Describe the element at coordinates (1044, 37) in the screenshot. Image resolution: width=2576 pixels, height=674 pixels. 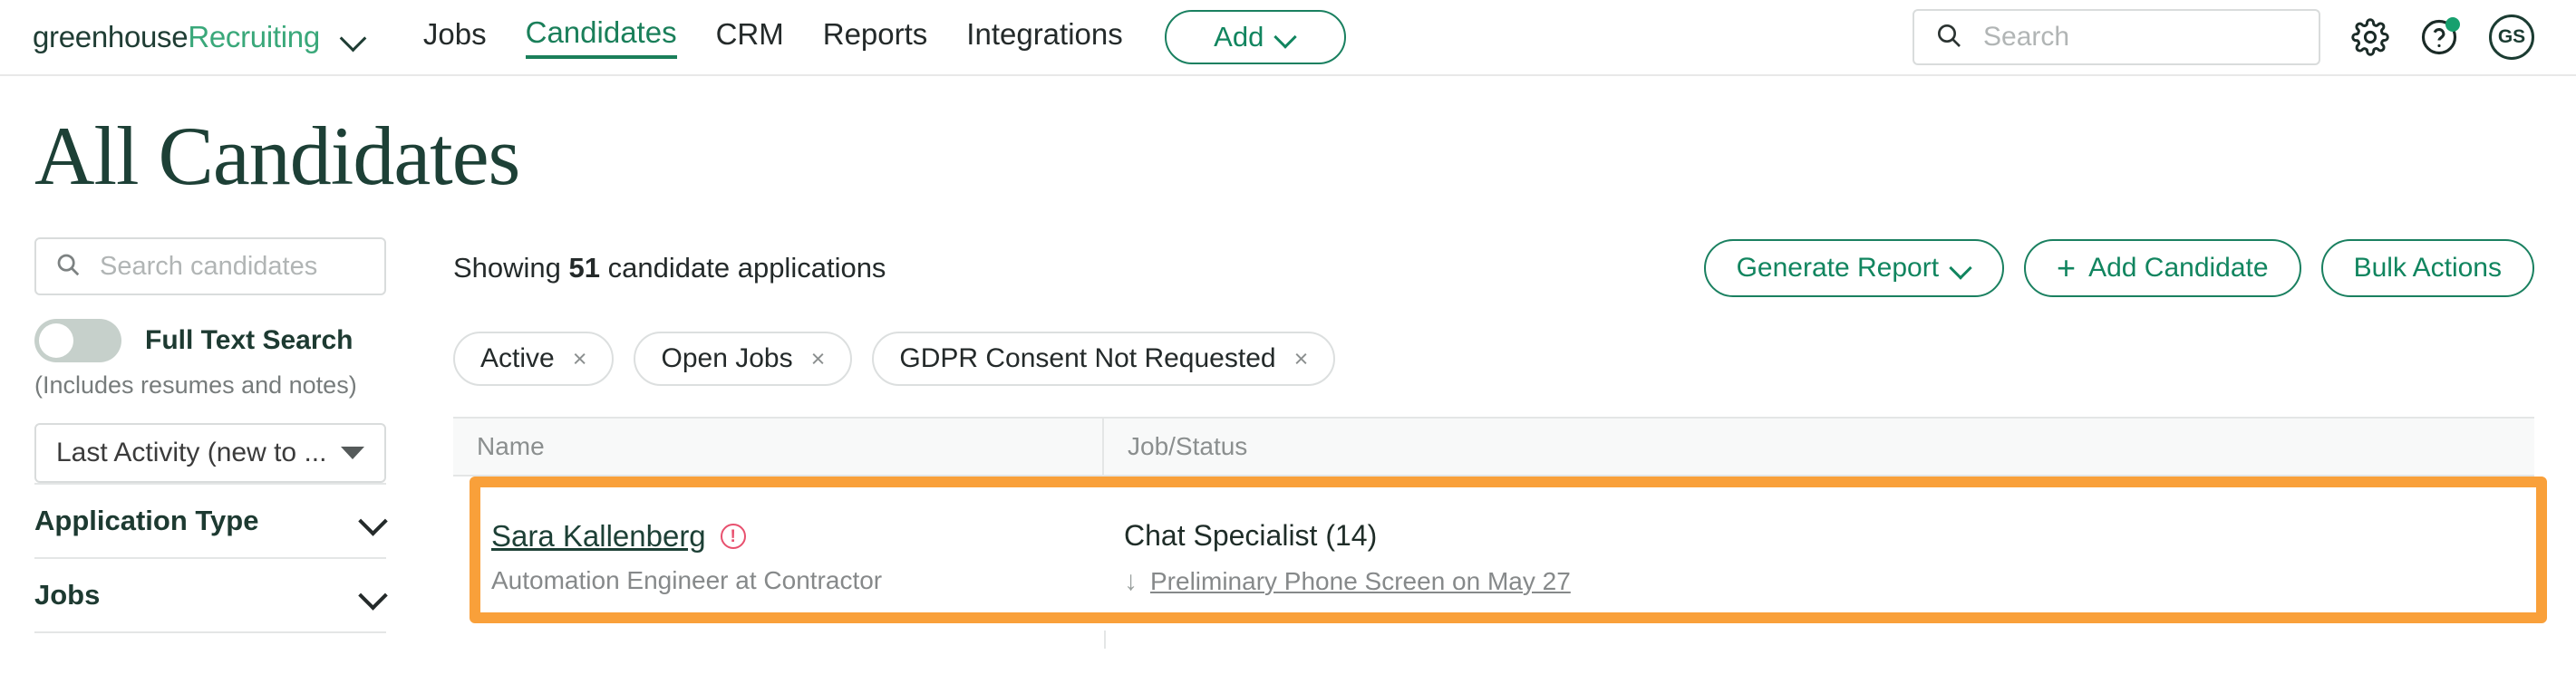
I see `nav-link-integrations: Integrations` at that location.